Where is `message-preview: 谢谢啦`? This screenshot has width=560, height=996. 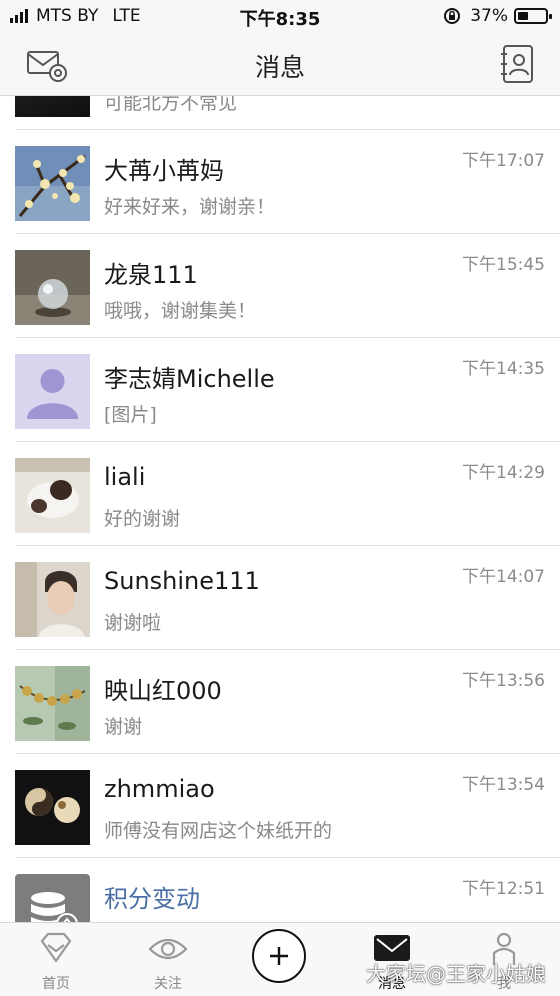
message-preview: 谢谢啦 is located at coordinates (133, 623).